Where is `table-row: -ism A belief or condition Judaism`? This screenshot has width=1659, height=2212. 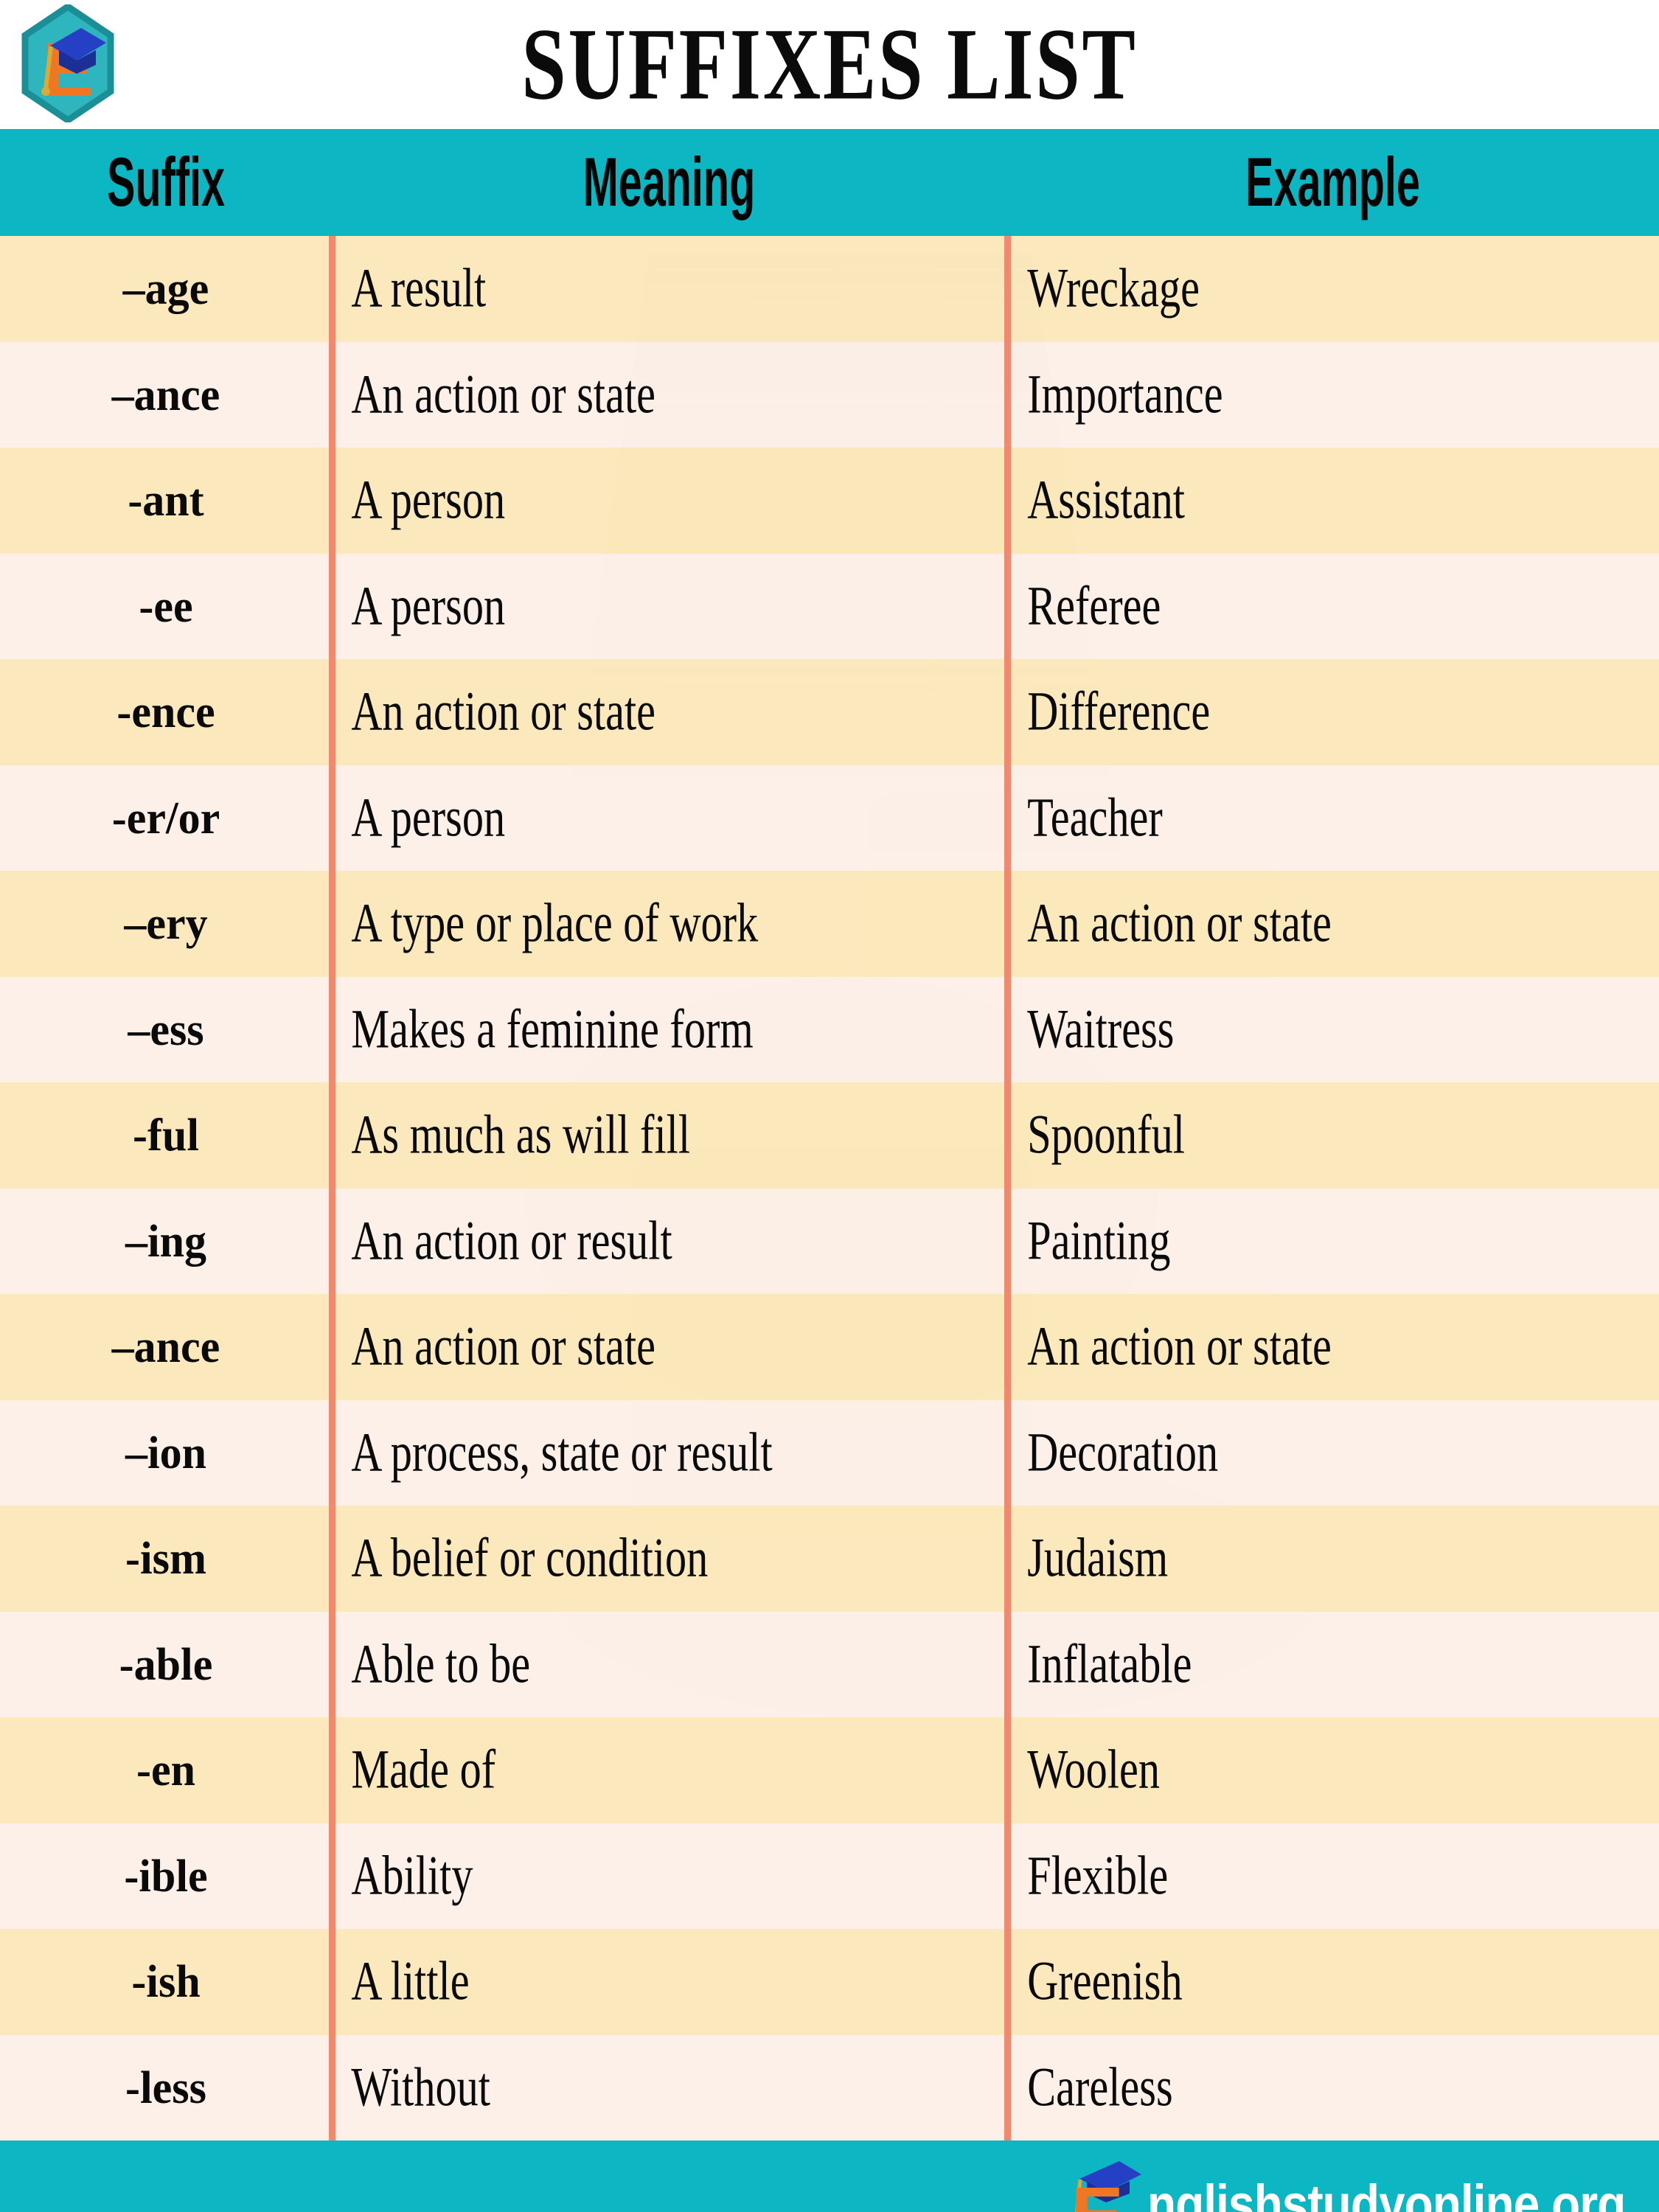 table-row: -ism A belief or condition Judaism is located at coordinates (829, 1559).